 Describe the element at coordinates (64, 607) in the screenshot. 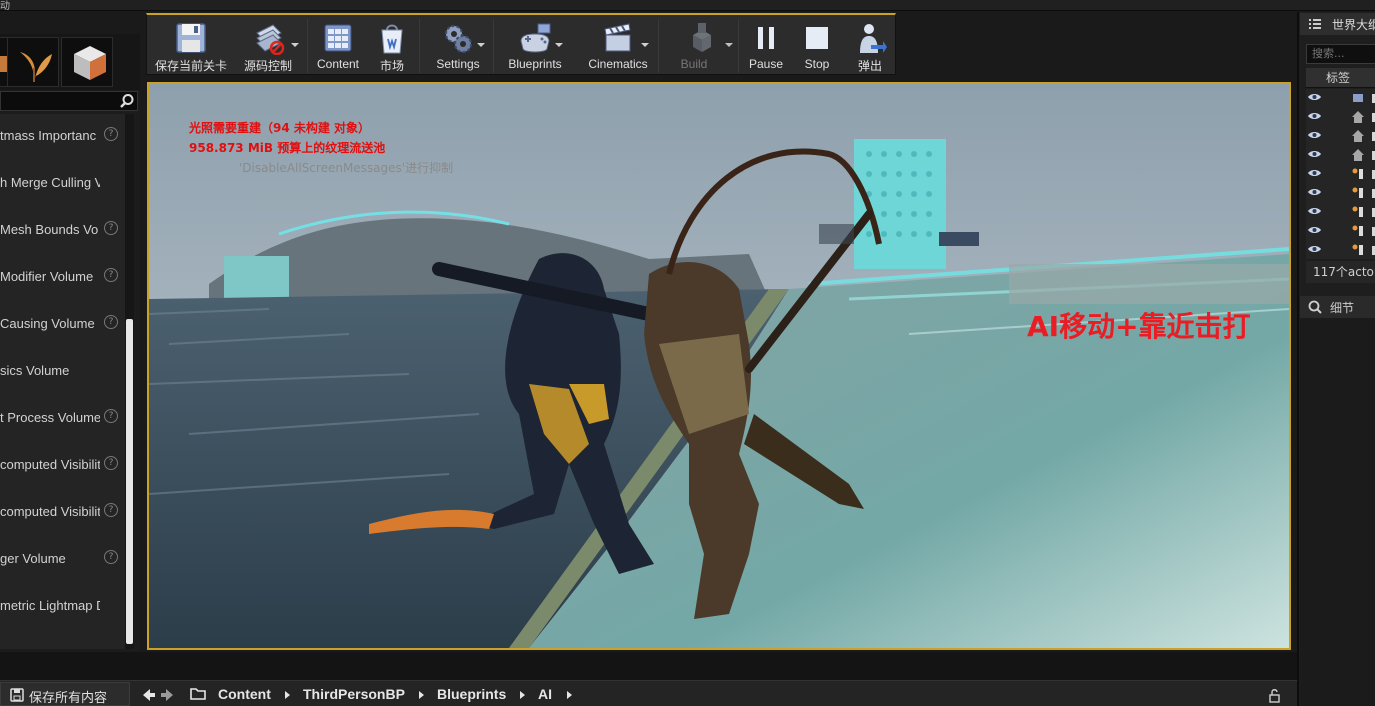

I see `list-item: metric Lightmap Der` at that location.